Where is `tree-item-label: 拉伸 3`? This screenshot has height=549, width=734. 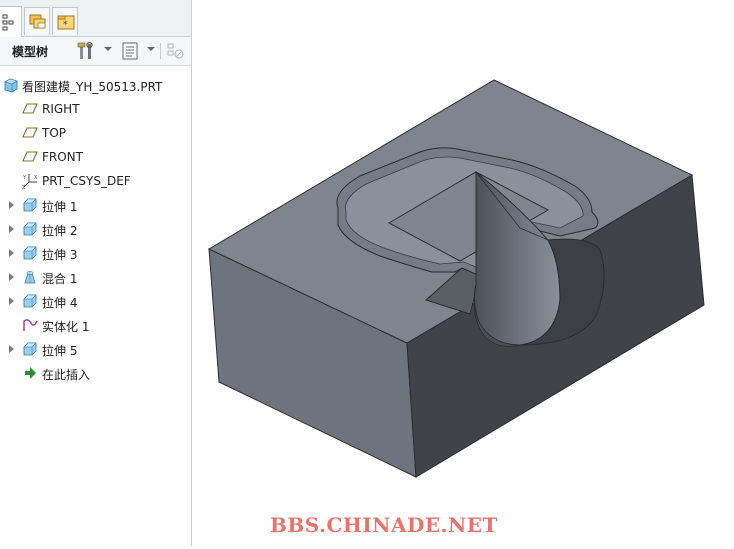 tree-item-label: 拉伸 3 is located at coordinates (60, 255).